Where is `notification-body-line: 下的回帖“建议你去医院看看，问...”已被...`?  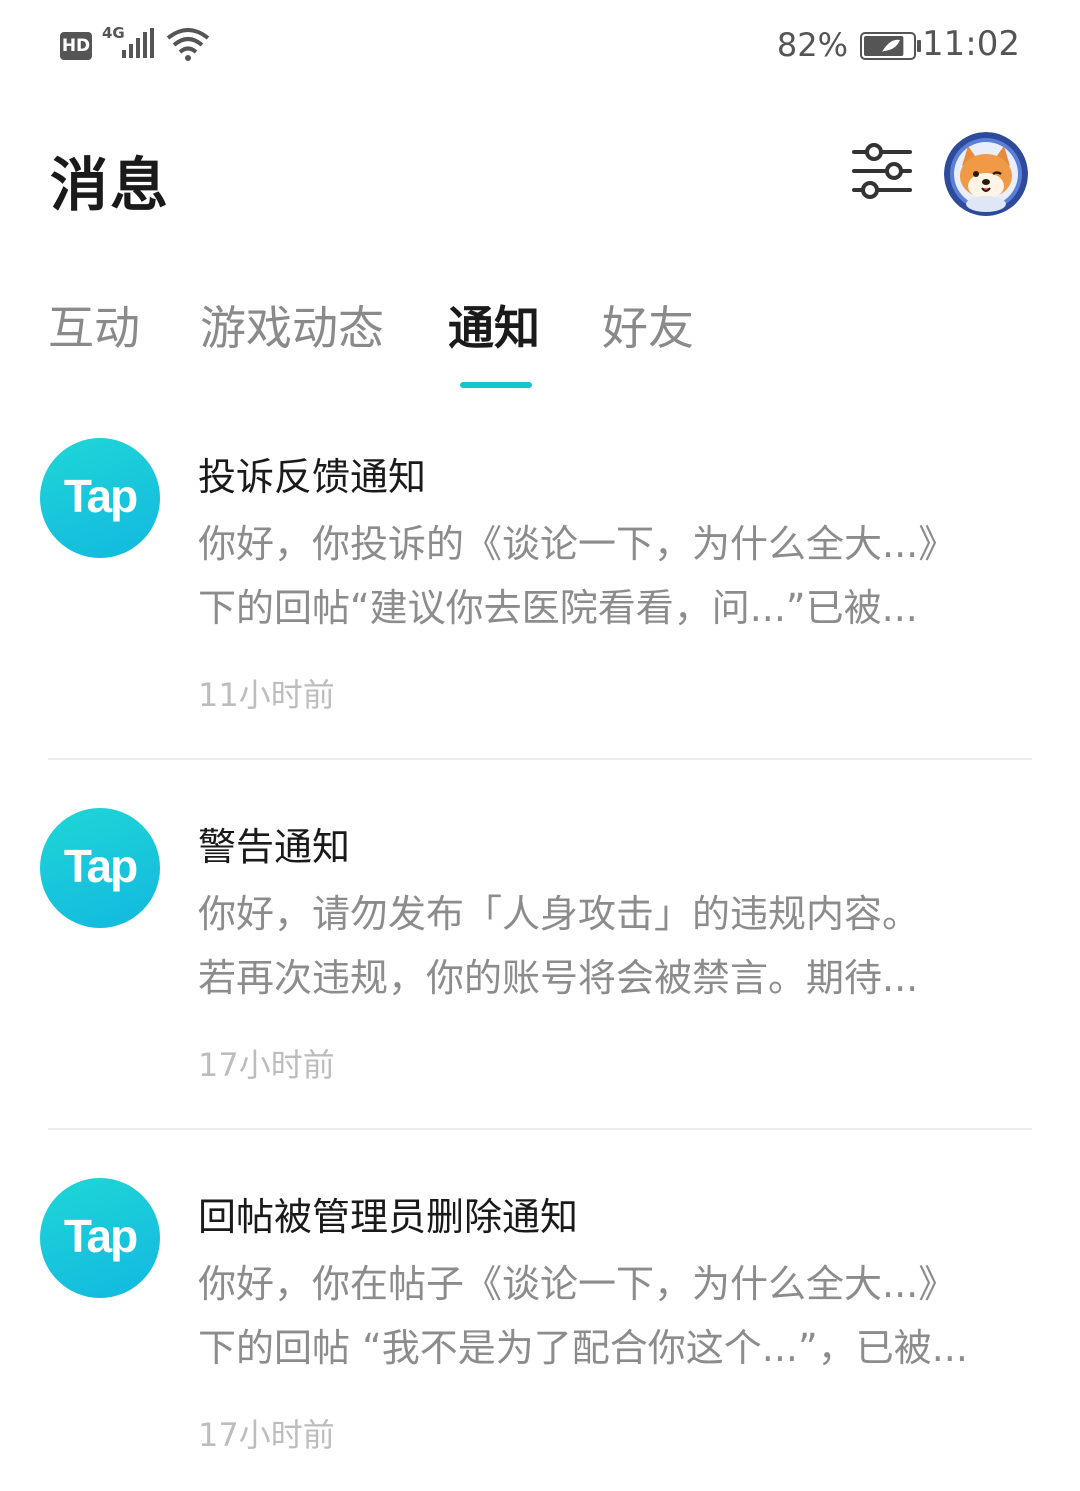 notification-body-line: 下的回帖“建议你去医院看看，问...”已被... is located at coordinates (558, 608).